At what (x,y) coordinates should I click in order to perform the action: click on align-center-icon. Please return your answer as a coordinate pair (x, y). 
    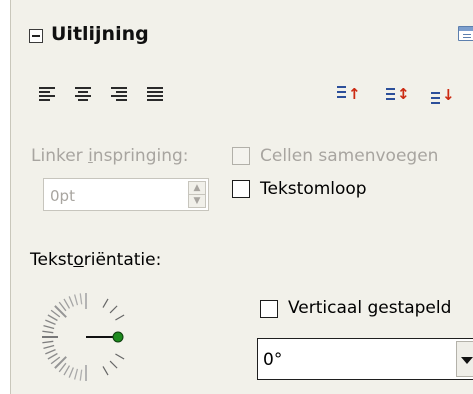
    Looking at the image, I should click on (86, 95).